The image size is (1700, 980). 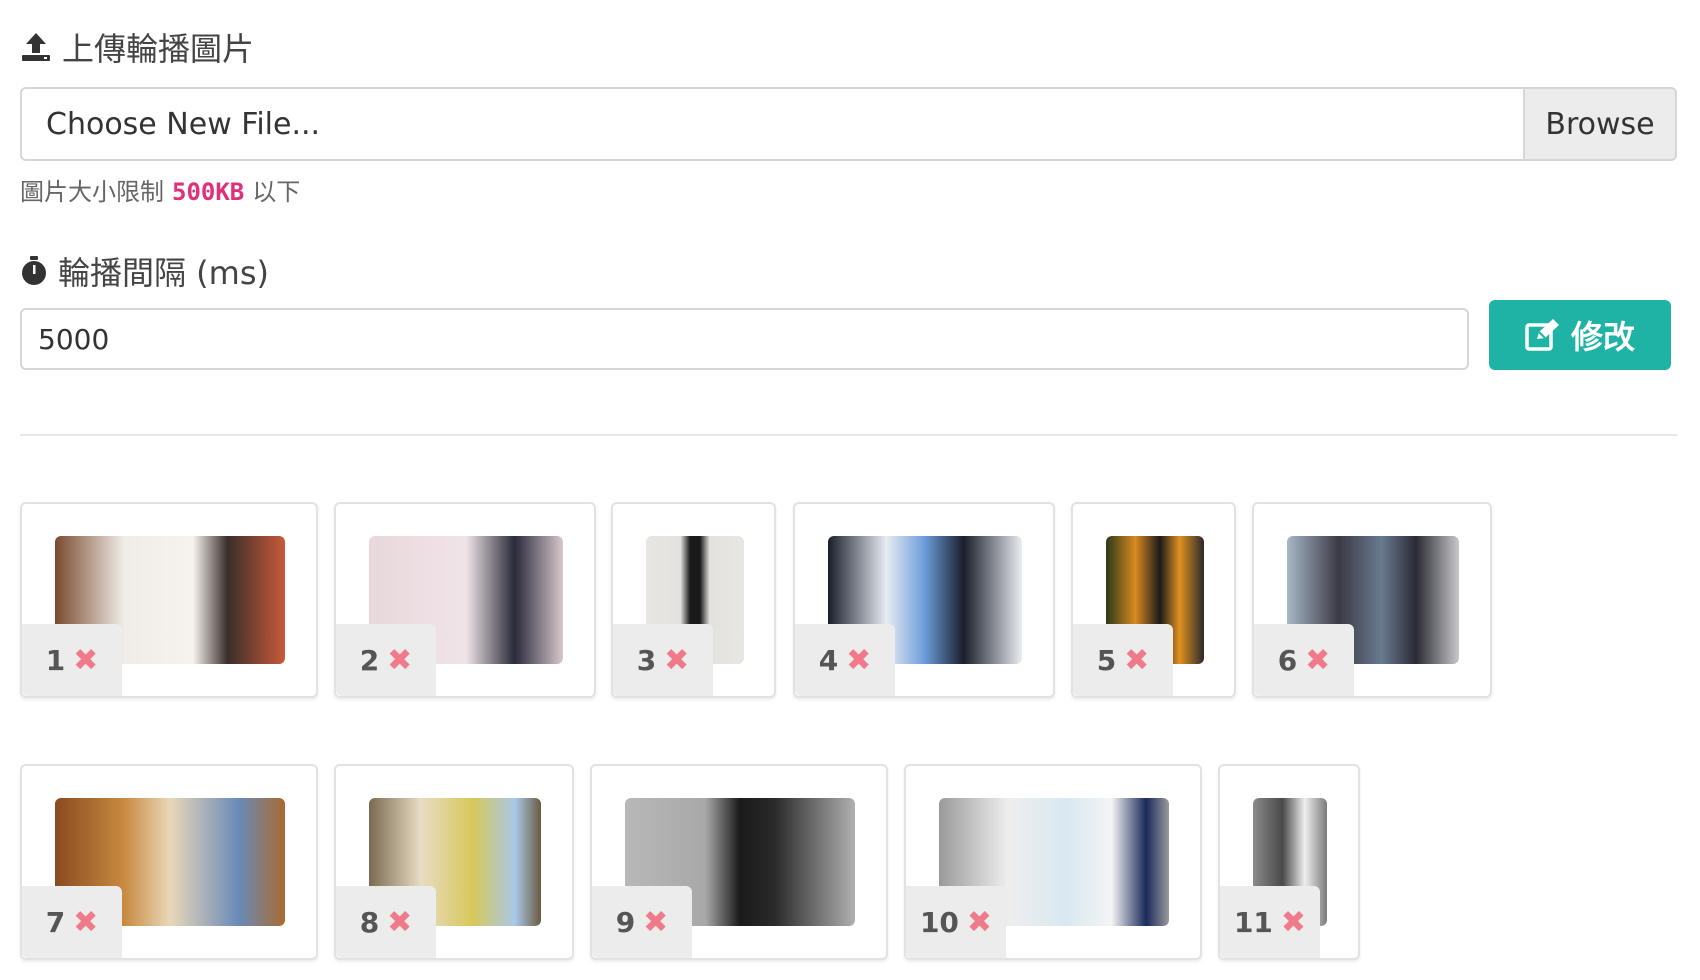 I want to click on slide-card: 10 ✖, so click(x=1053, y=862).